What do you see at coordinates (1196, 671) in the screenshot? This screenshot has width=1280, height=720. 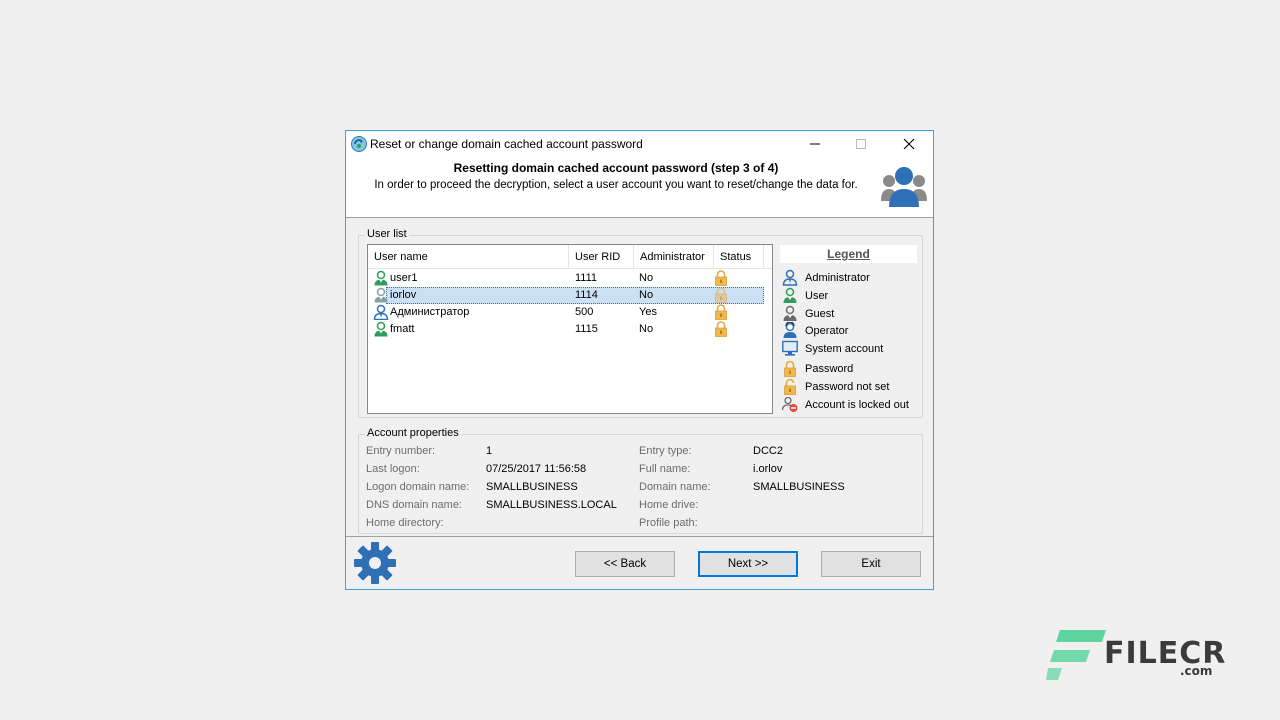 I see `watermark-tld: .com` at bounding box center [1196, 671].